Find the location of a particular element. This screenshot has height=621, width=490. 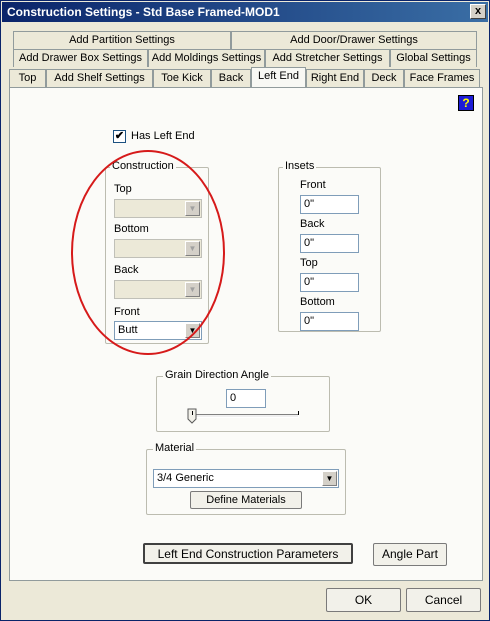

insets-group-title: Insets is located at coordinates (300, 166).